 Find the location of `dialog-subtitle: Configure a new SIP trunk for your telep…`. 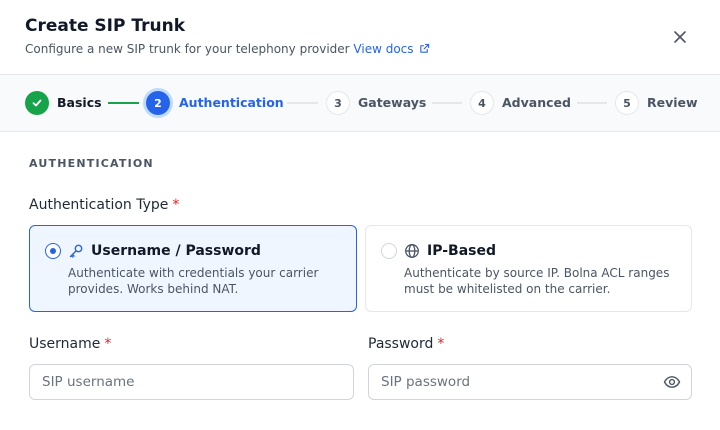

dialog-subtitle: Configure a new SIP trunk for your telep… is located at coordinates (227, 49).